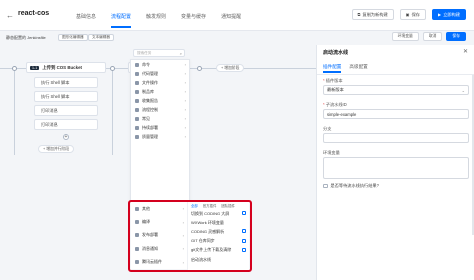 This screenshot has height=280, width=474. I want to click on back-arrow-icon: ←, so click(10, 15).